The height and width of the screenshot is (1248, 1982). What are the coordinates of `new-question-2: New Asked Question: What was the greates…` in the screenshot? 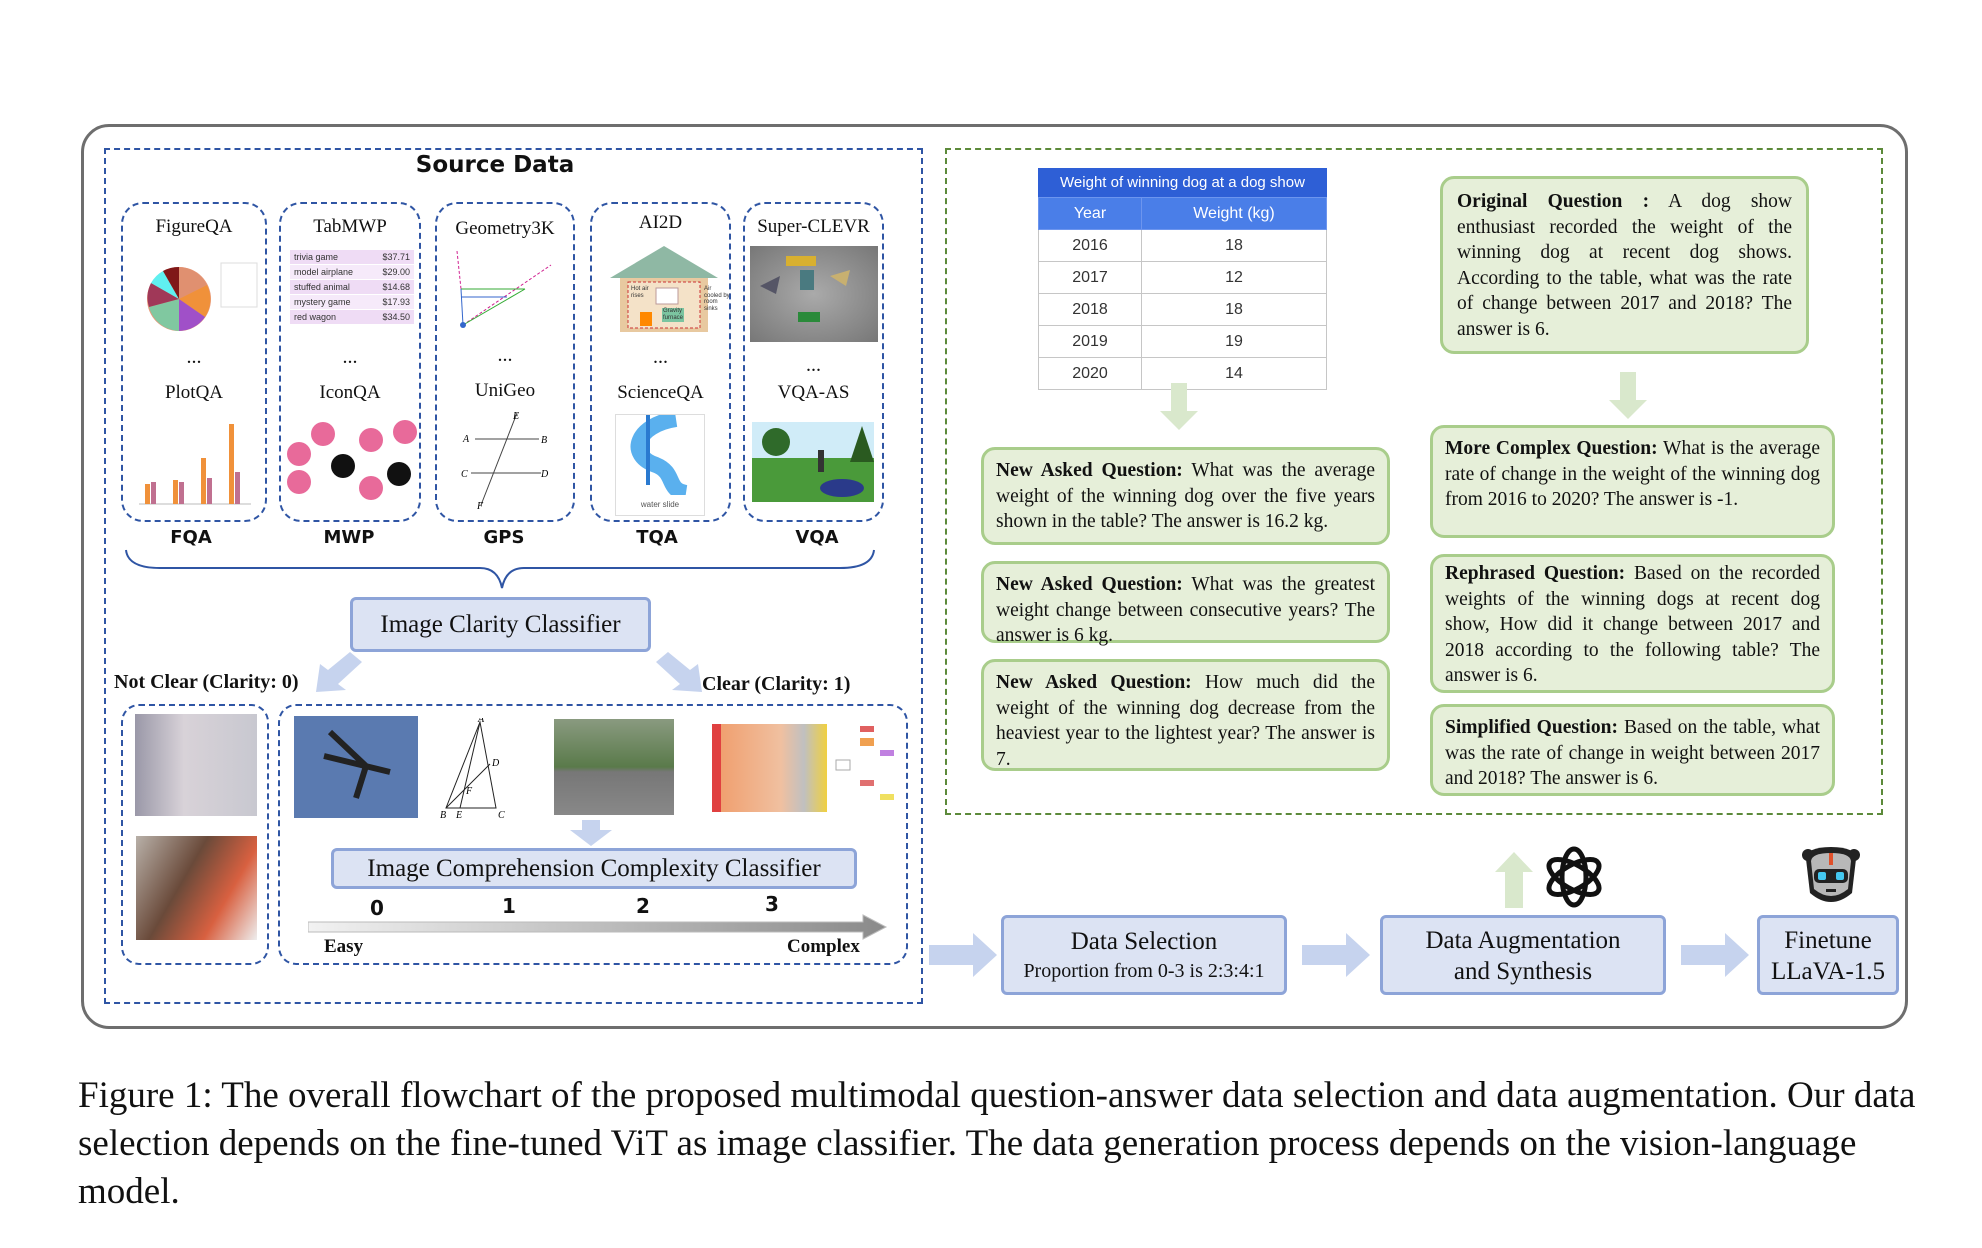 It's located at (1185, 603).